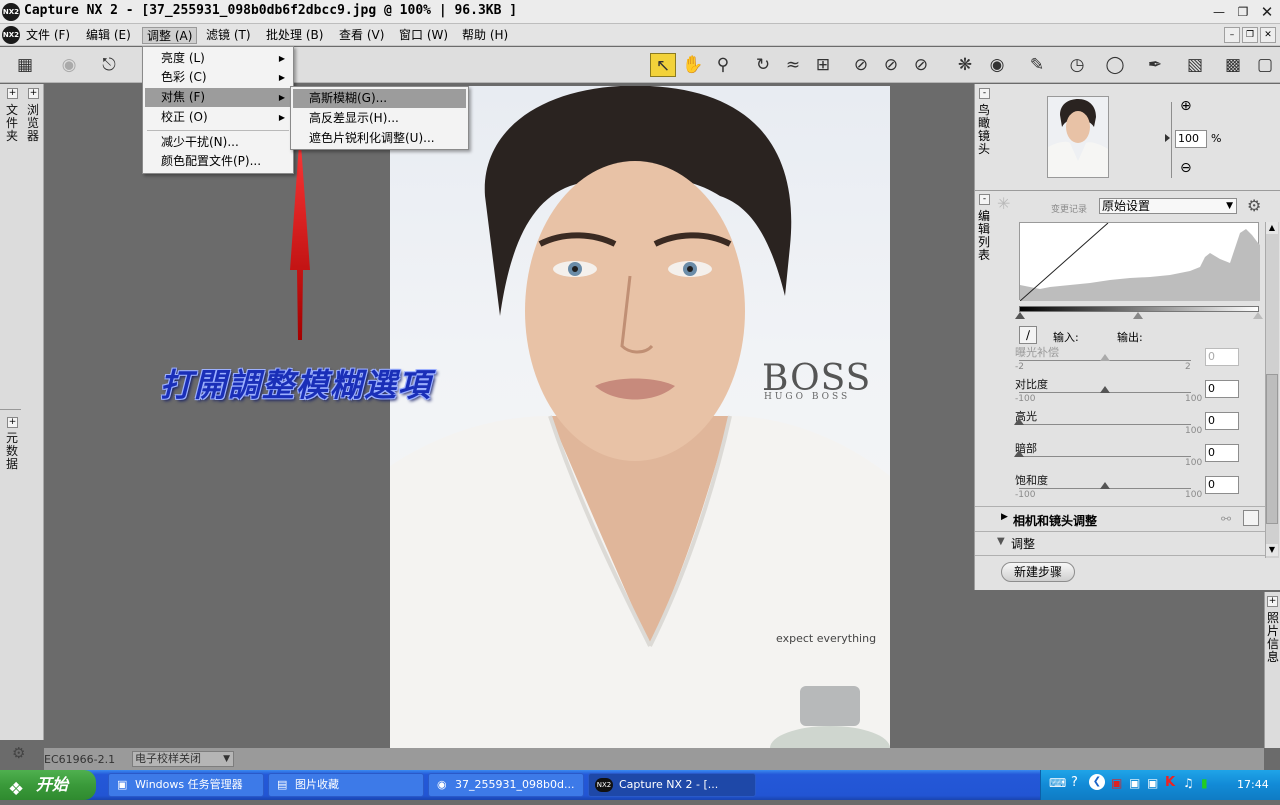 Image resolution: width=1280 pixels, height=805 pixels. Describe the element at coordinates (25, 65) in the screenshot. I see `workspace-icon: ▦` at that location.